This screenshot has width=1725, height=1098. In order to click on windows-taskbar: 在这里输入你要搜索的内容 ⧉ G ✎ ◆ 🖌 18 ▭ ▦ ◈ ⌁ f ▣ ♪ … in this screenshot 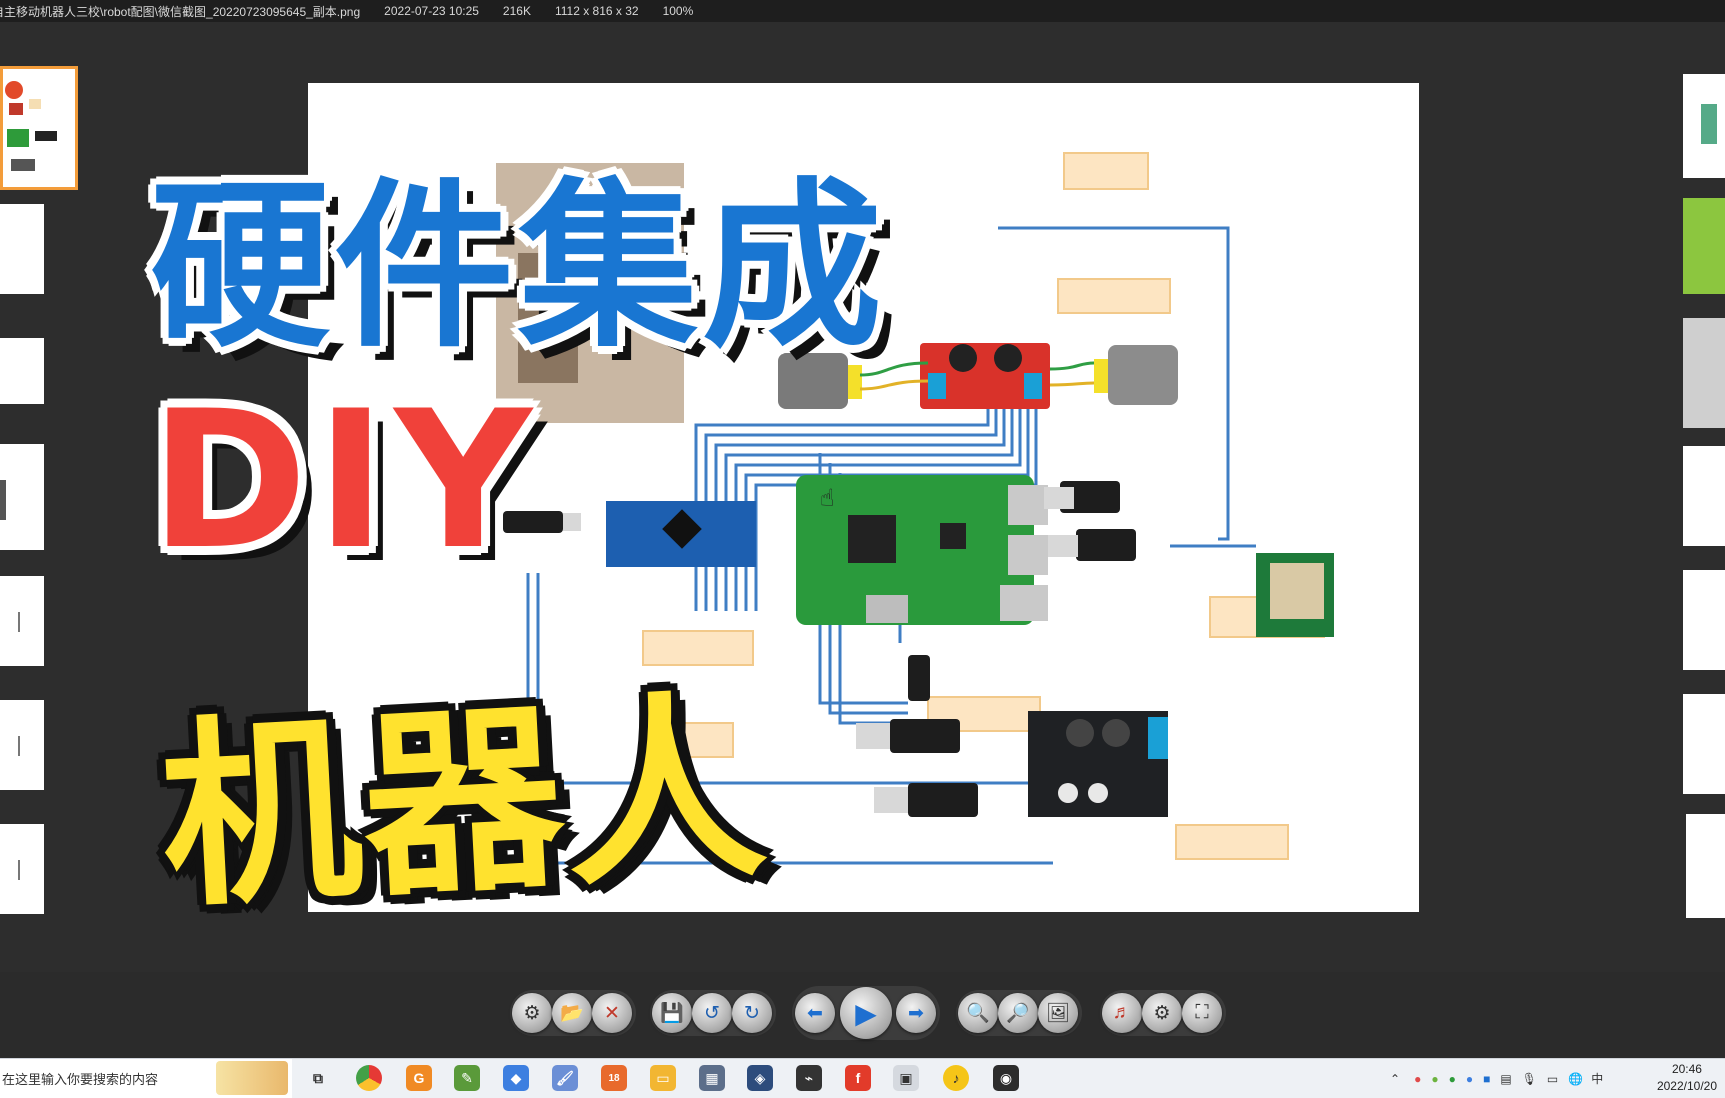, I will do `click(862, 1078)`.